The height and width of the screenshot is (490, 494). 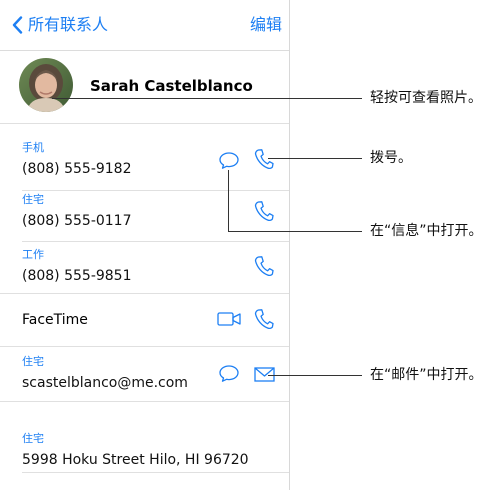 What do you see at coordinates (266, 25) in the screenshot?
I see `edit-button: 编辑` at bounding box center [266, 25].